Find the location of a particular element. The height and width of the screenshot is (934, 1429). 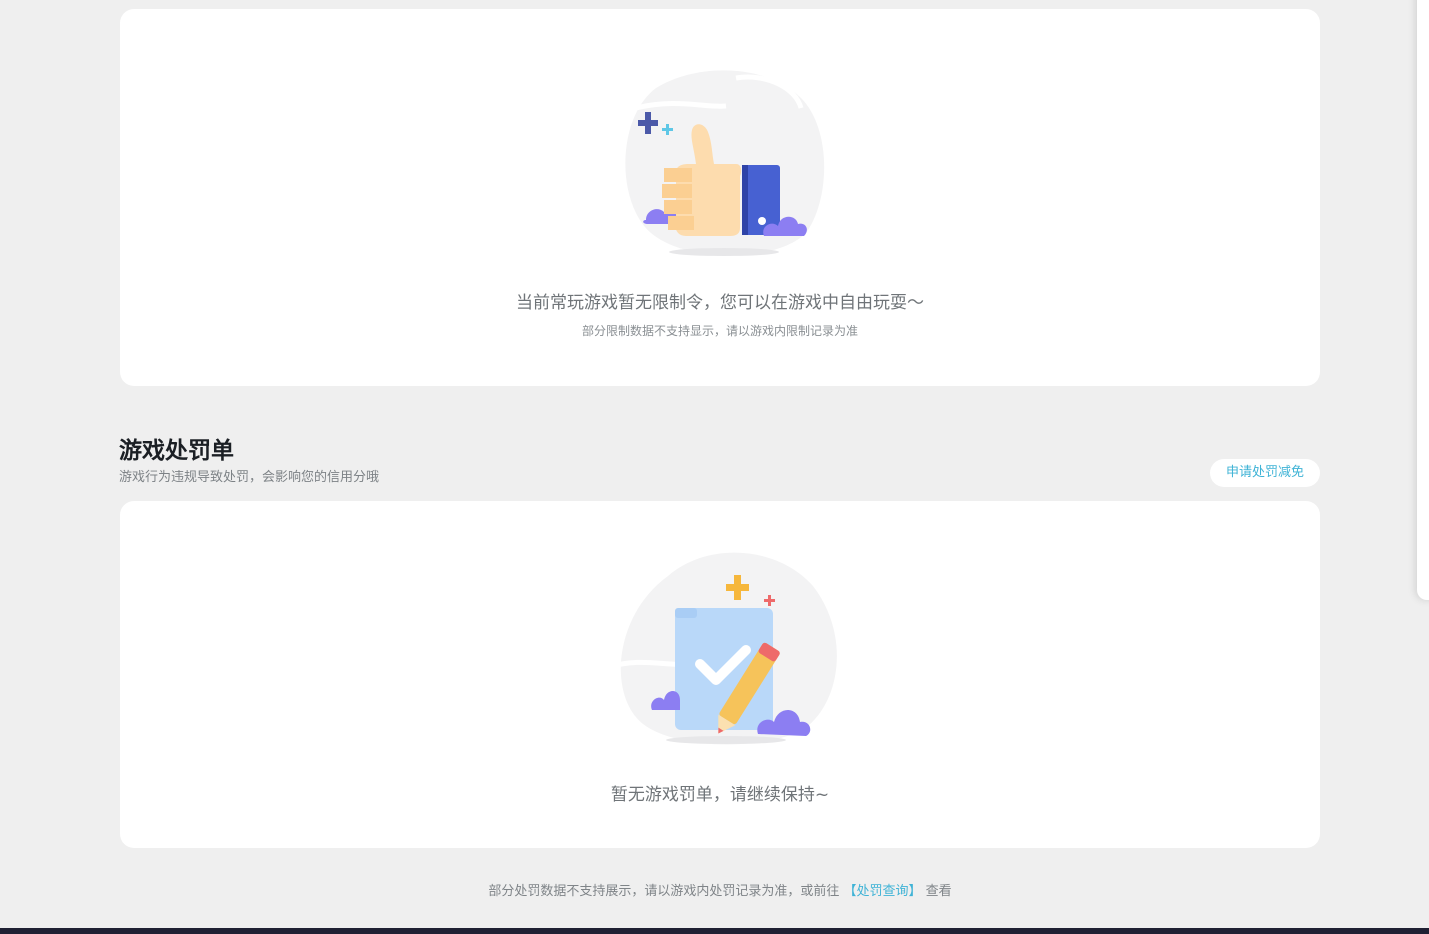

penalty-query-link: 【处罚查询】 is located at coordinates (882, 891).